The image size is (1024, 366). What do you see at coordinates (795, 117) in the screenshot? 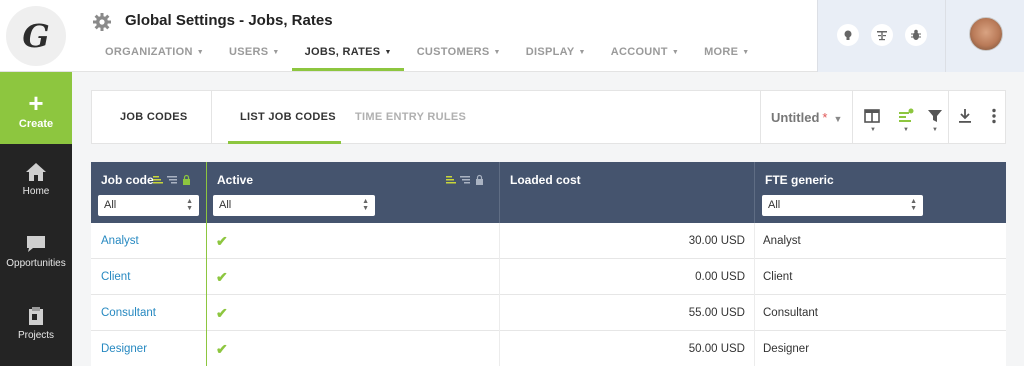
I see `view-name: Untitled` at bounding box center [795, 117].